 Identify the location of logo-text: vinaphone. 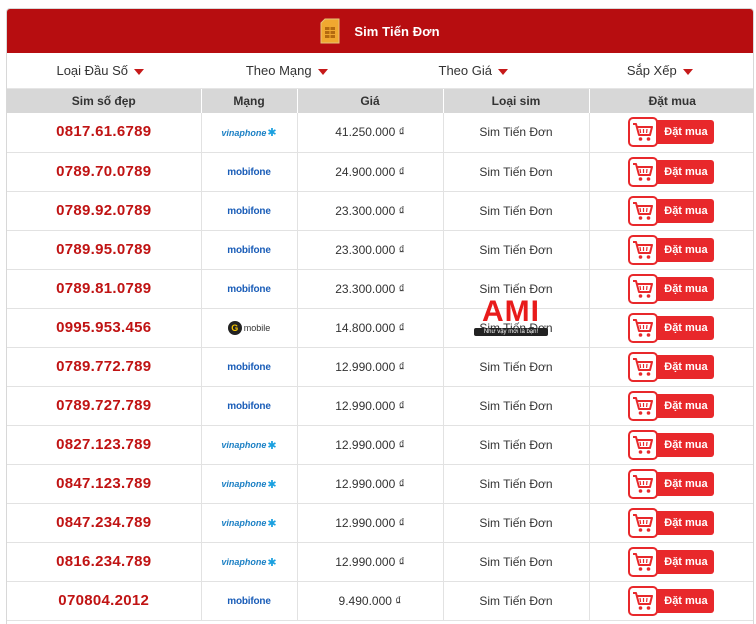
(244, 132).